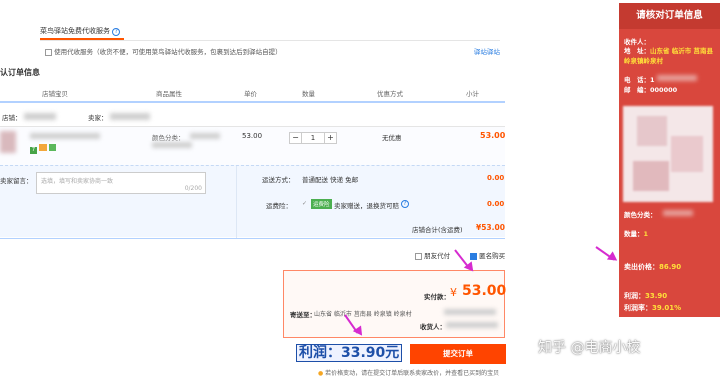 This screenshot has height=377, width=720. What do you see at coordinates (77, 181) in the screenshot?
I see `message-placeholder: 选填，填写和卖家协商一致` at bounding box center [77, 181].